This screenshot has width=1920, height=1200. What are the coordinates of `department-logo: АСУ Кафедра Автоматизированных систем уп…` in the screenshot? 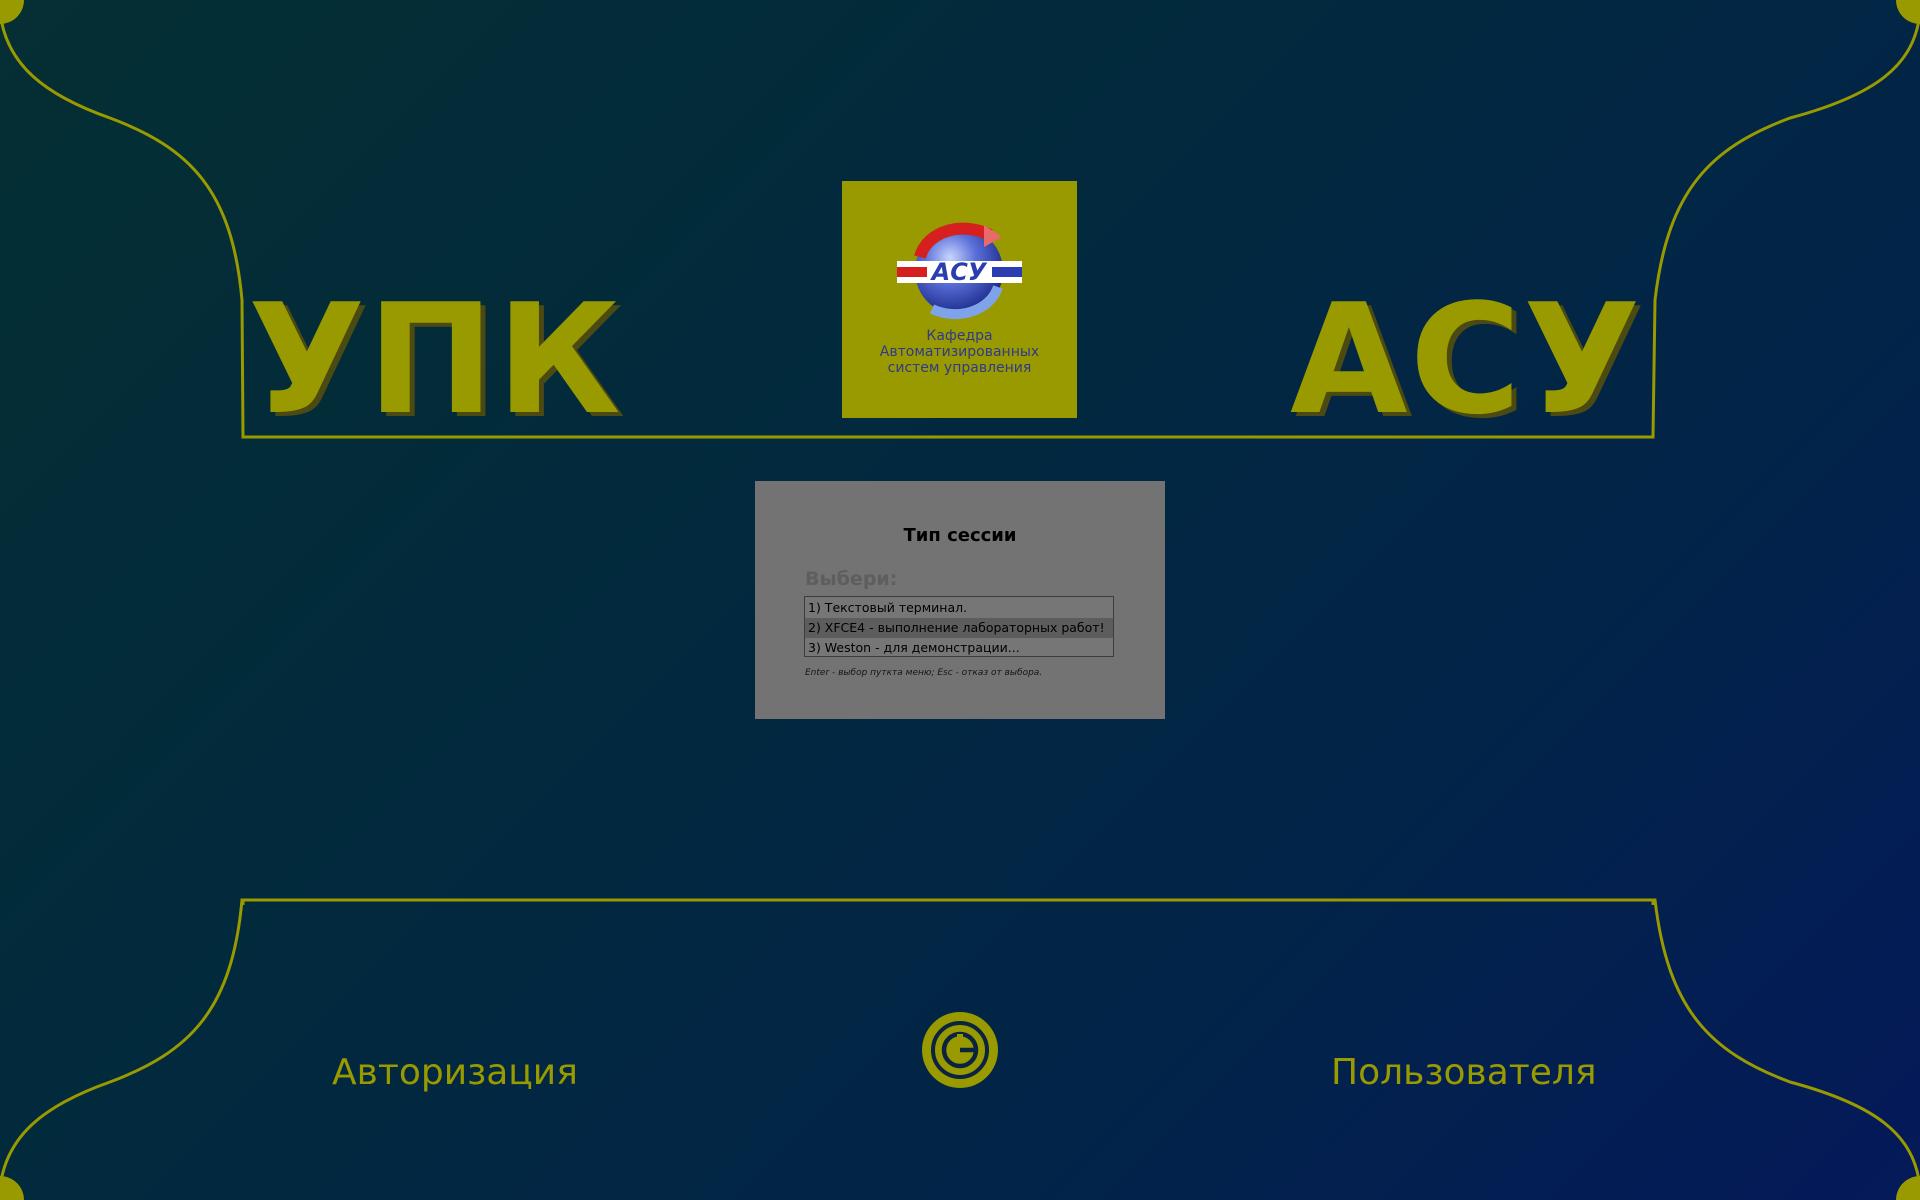 It's located at (959, 299).